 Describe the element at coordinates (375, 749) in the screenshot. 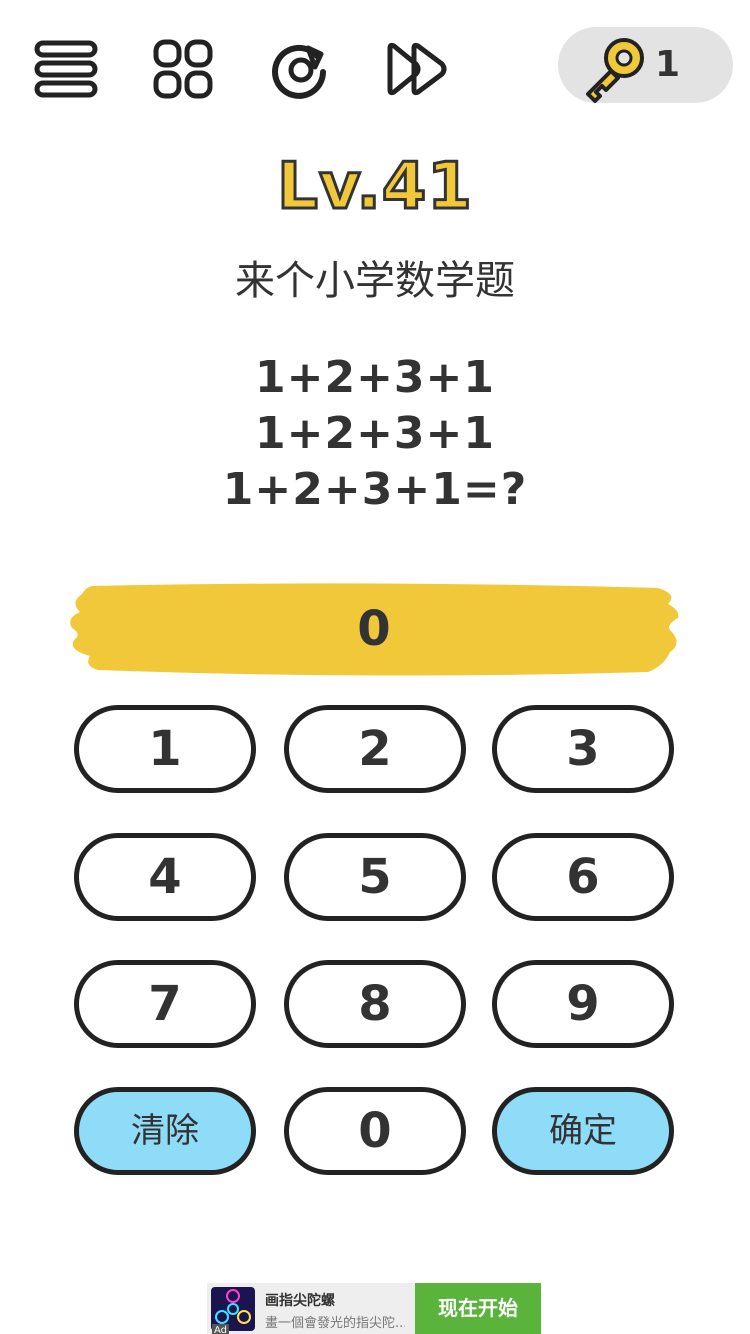

I see `key-2: 2` at that location.